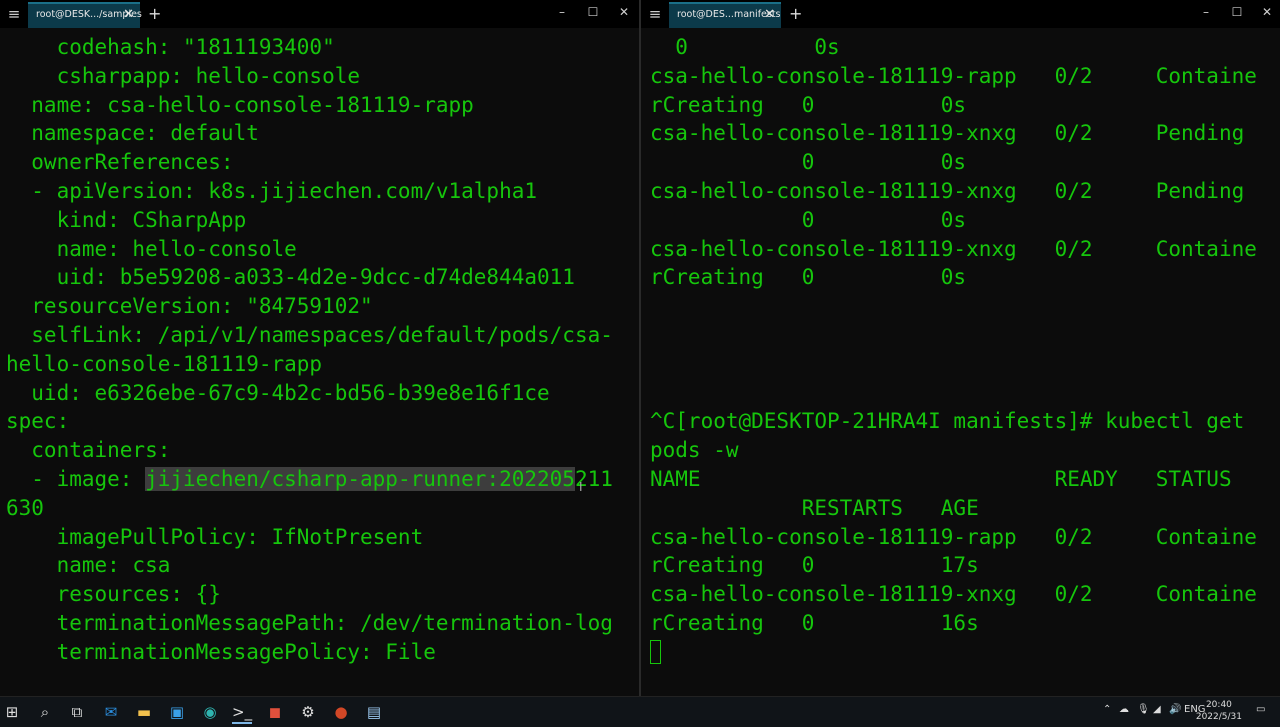  Describe the element at coordinates (941, 478) in the screenshot. I see `terminal-line: NAME READY STATUS` at that location.